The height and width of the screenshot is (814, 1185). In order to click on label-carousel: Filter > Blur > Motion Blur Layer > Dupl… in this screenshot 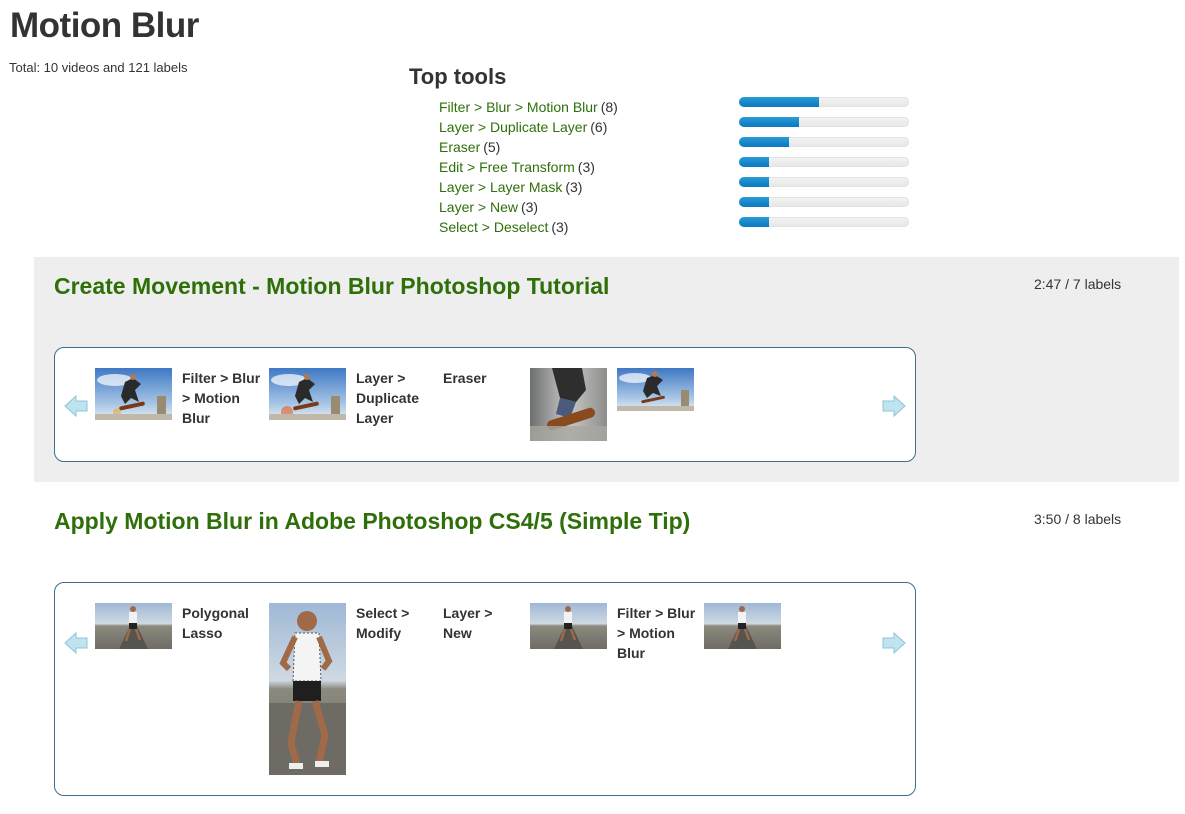, I will do `click(485, 404)`.